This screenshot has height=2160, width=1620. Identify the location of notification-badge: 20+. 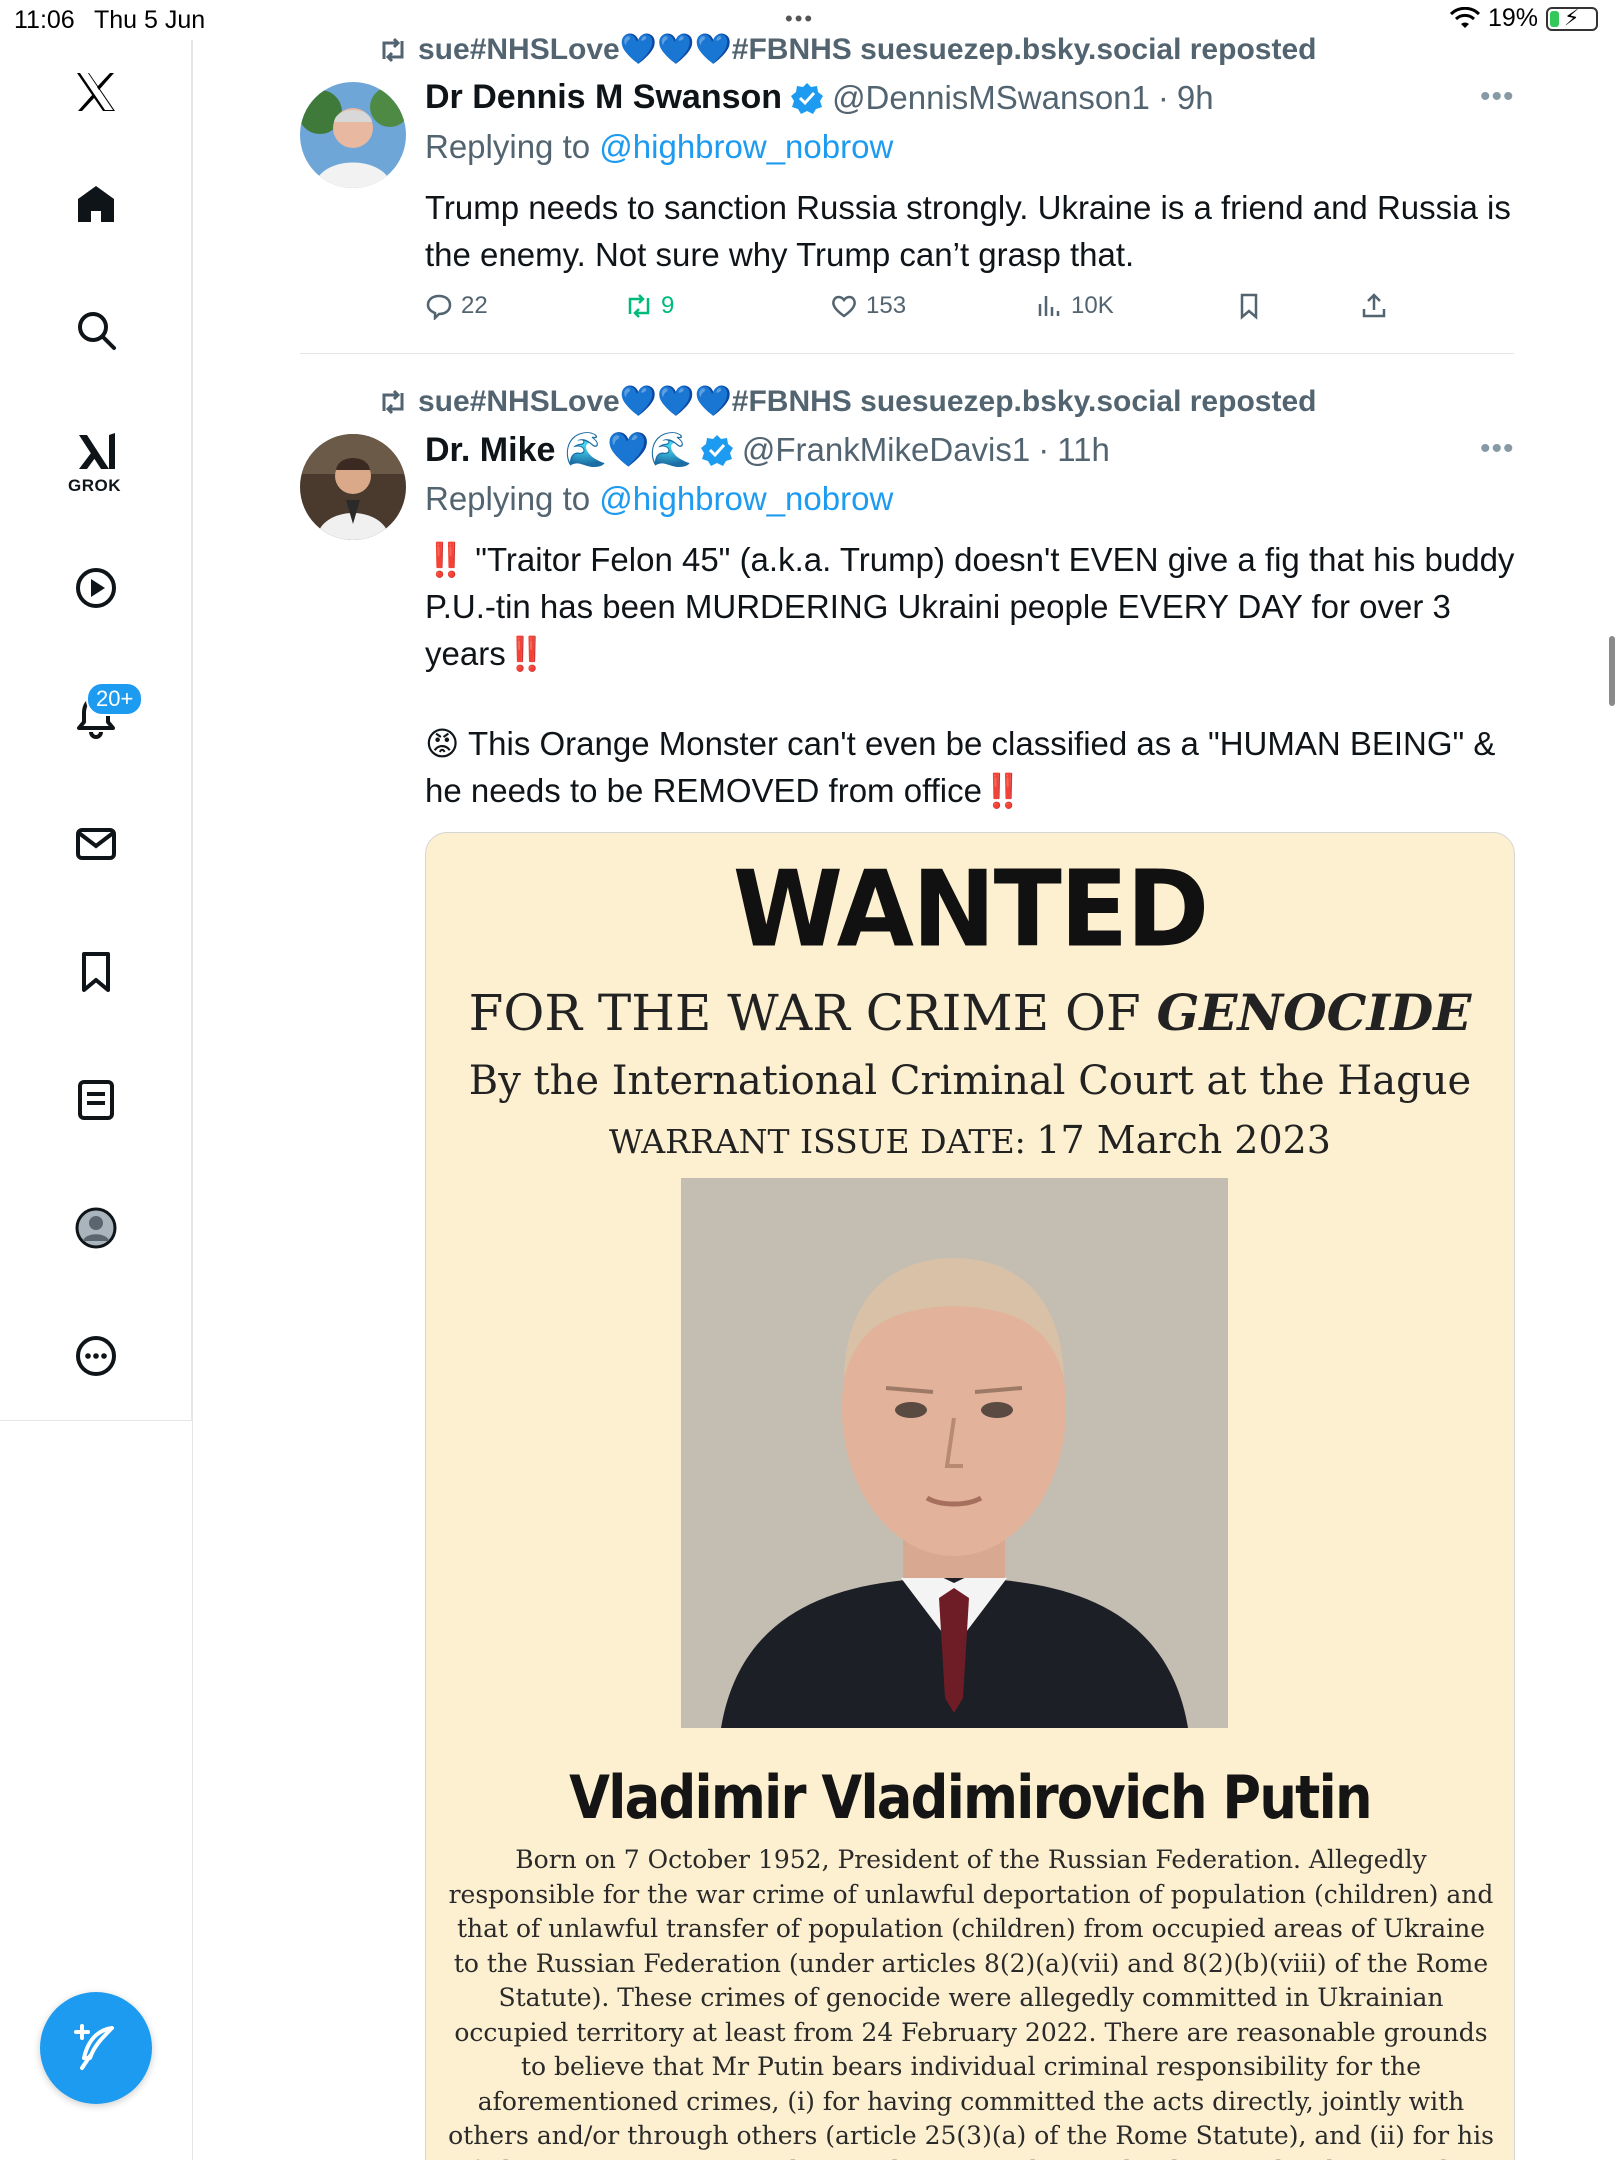
(115, 699).